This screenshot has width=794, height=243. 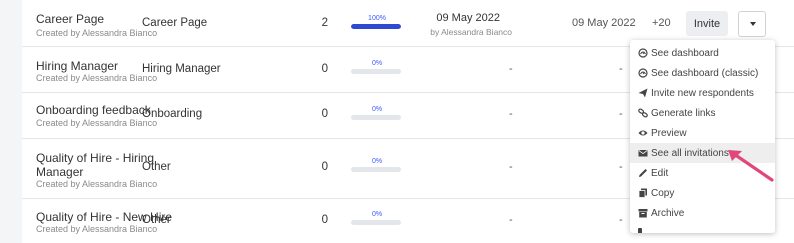 I want to click on progress-bar: 100%, so click(x=377, y=21).